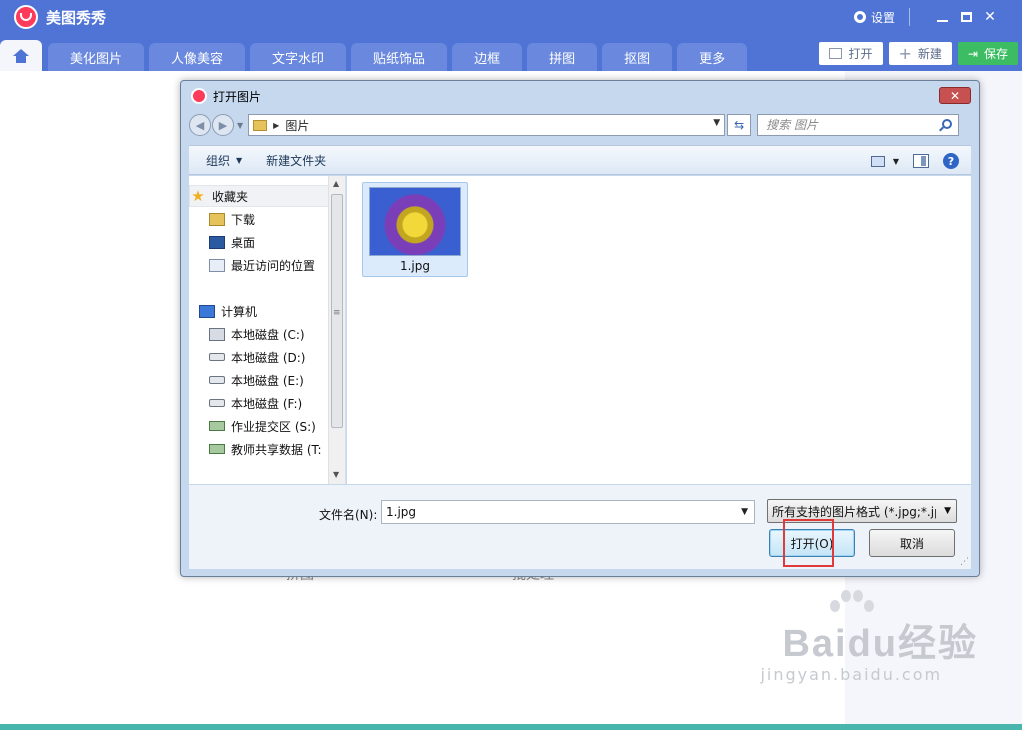  Describe the element at coordinates (716, 123) in the screenshot. I see `address-dropdown-icon: ▼` at that location.